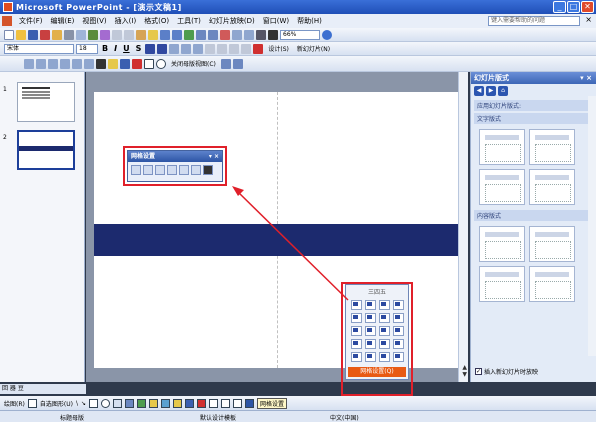 This screenshot has height=422, width=596. I want to click on delete-master-icon, so click(53, 63).